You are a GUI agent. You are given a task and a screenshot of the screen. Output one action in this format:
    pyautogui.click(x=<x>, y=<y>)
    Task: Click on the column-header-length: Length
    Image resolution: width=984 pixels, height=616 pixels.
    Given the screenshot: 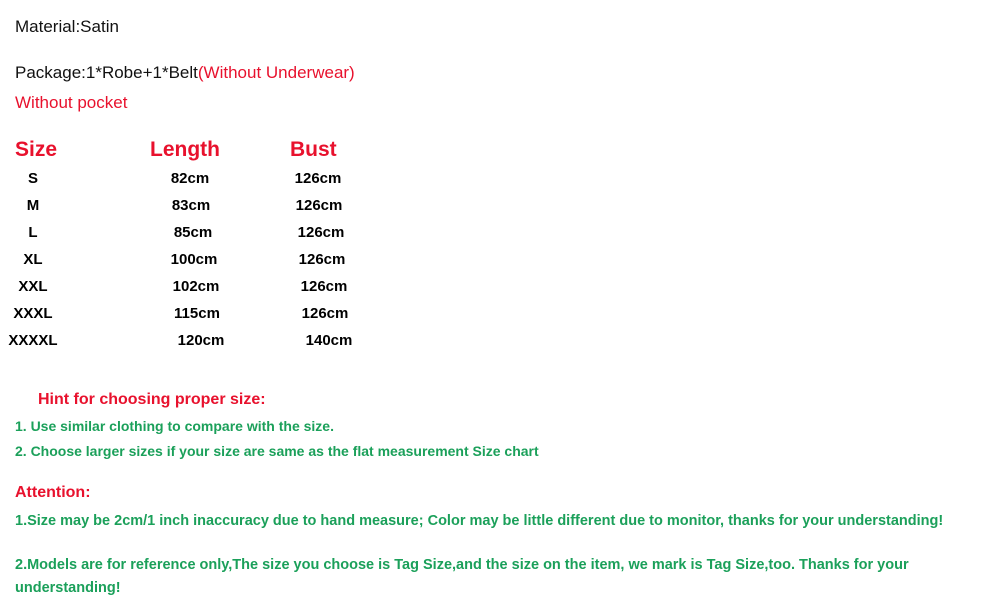 What is the action you would take?
    pyautogui.click(x=185, y=149)
    